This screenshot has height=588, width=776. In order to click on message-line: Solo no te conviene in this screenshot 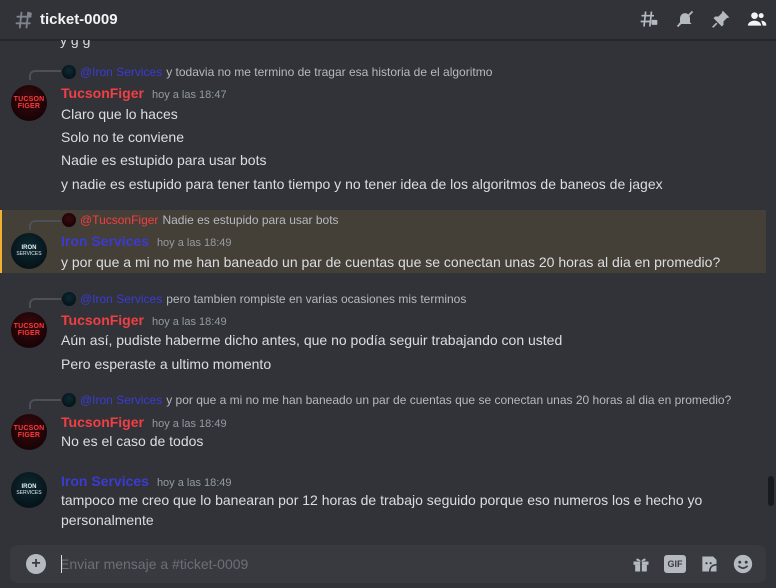, I will do `click(122, 137)`.